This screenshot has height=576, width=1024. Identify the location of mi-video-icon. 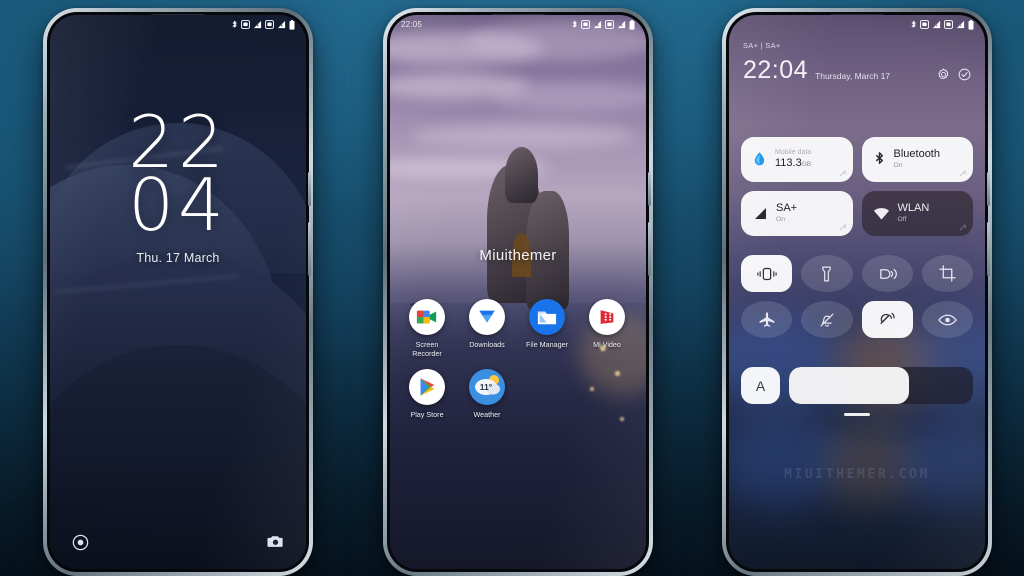
(607, 317).